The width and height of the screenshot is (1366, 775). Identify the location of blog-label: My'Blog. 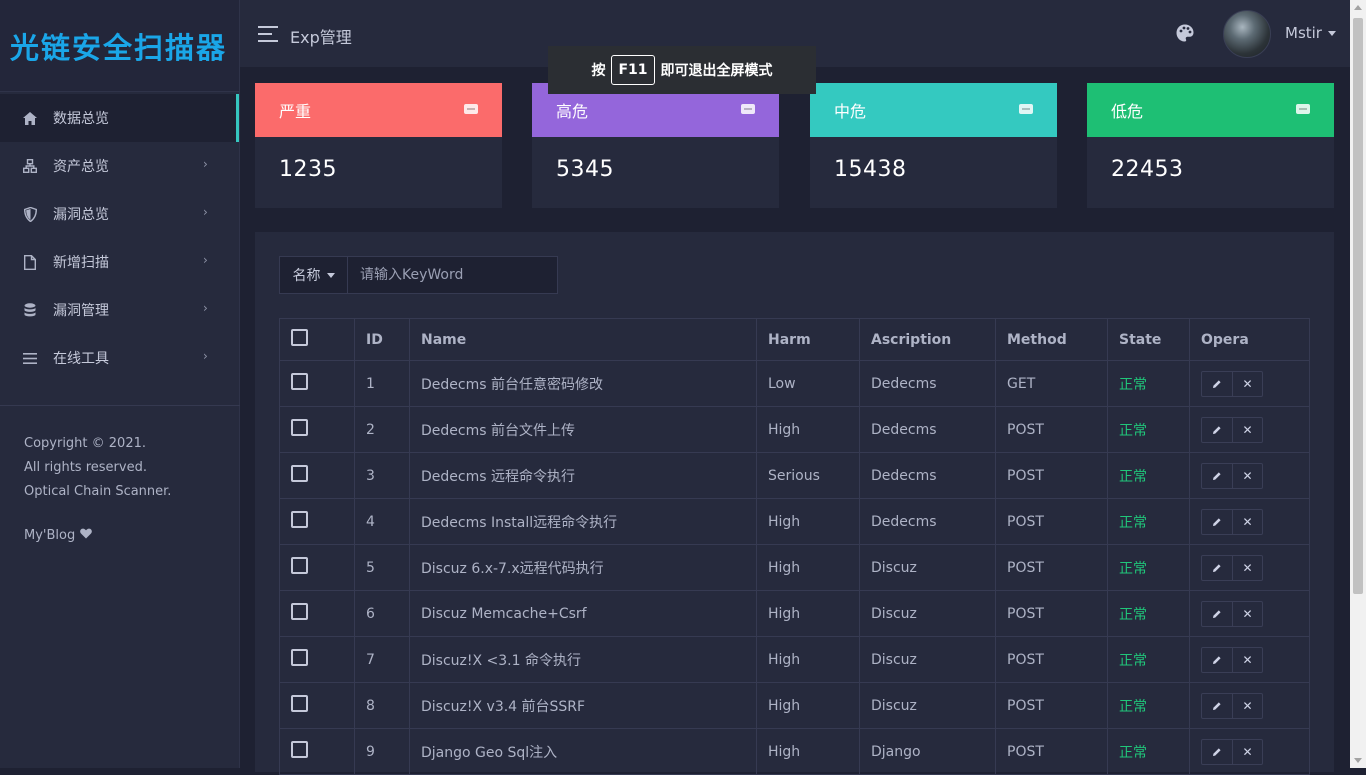
(50, 535).